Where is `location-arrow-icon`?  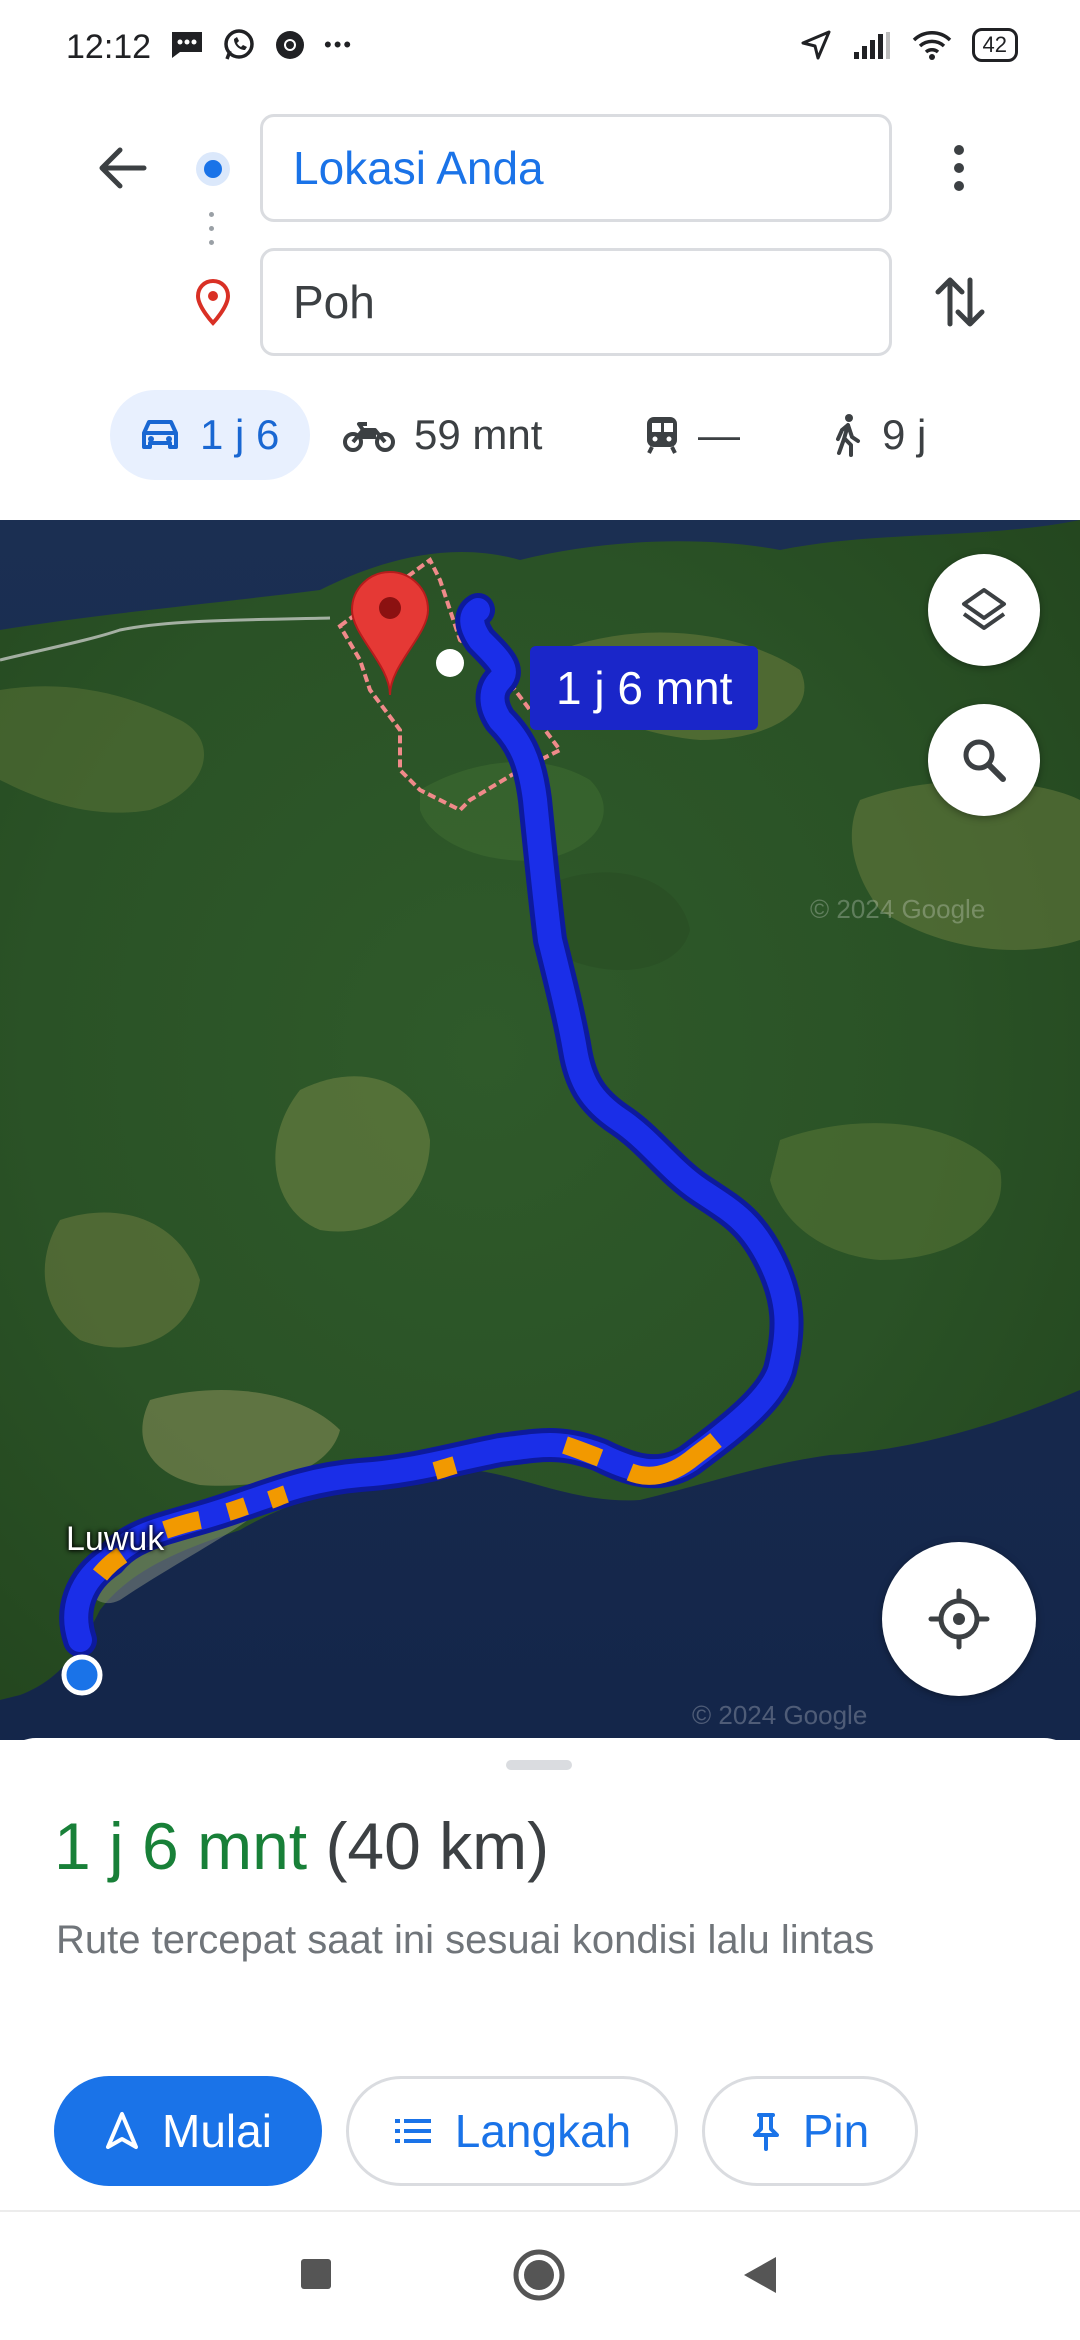 location-arrow-icon is located at coordinates (816, 45).